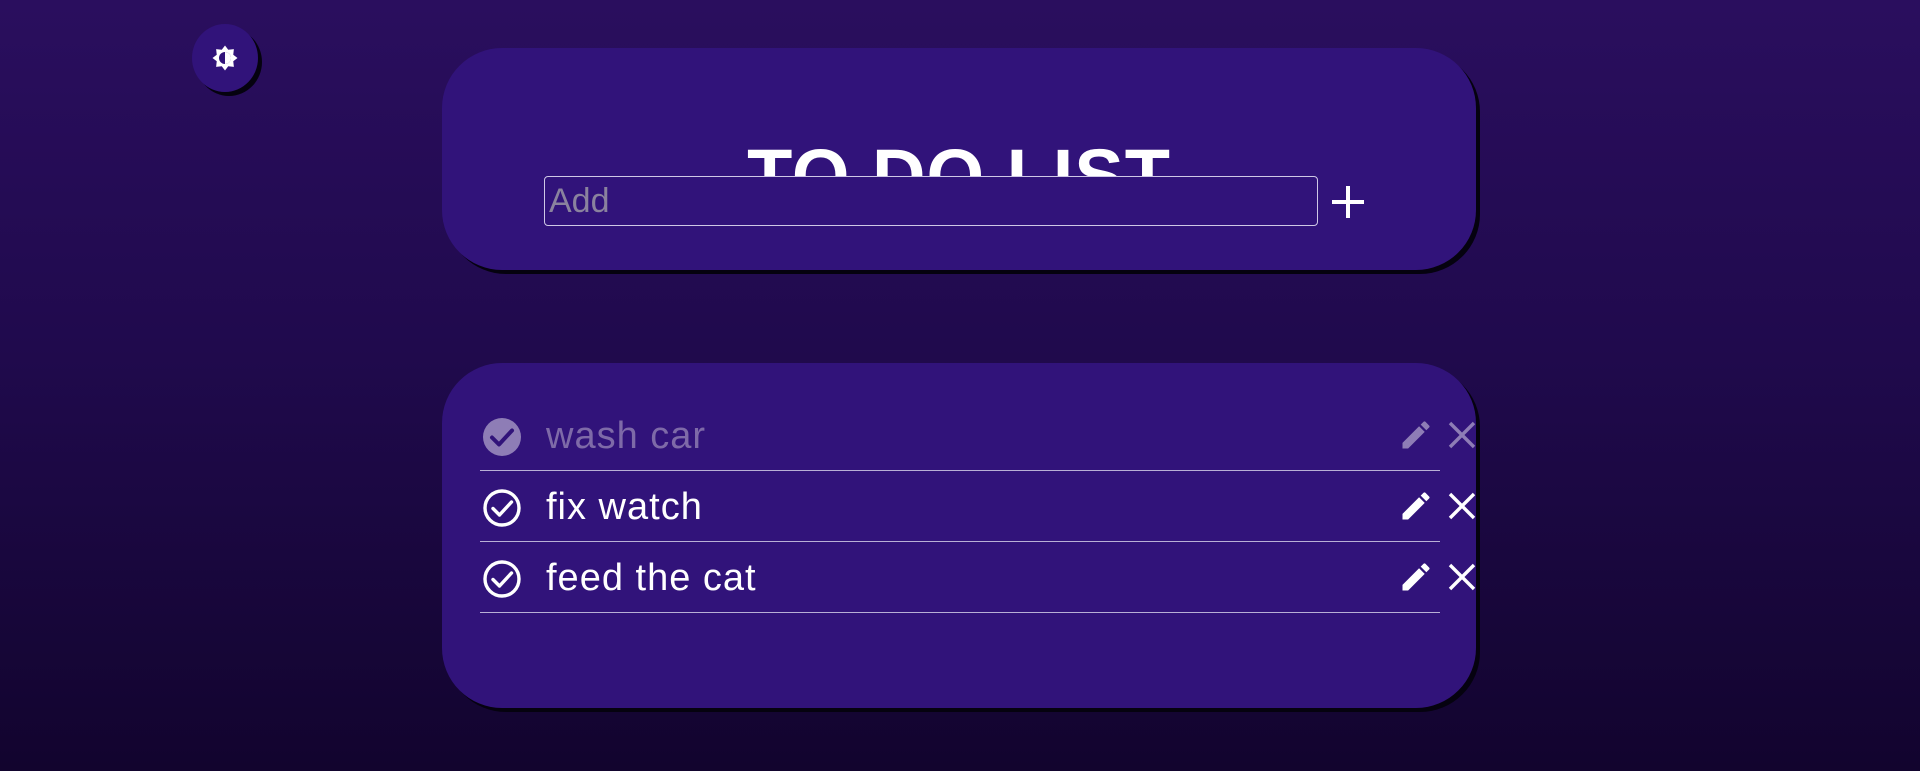 Image resolution: width=1920 pixels, height=771 pixels. I want to click on brightness-contrast-icon, so click(225, 58).